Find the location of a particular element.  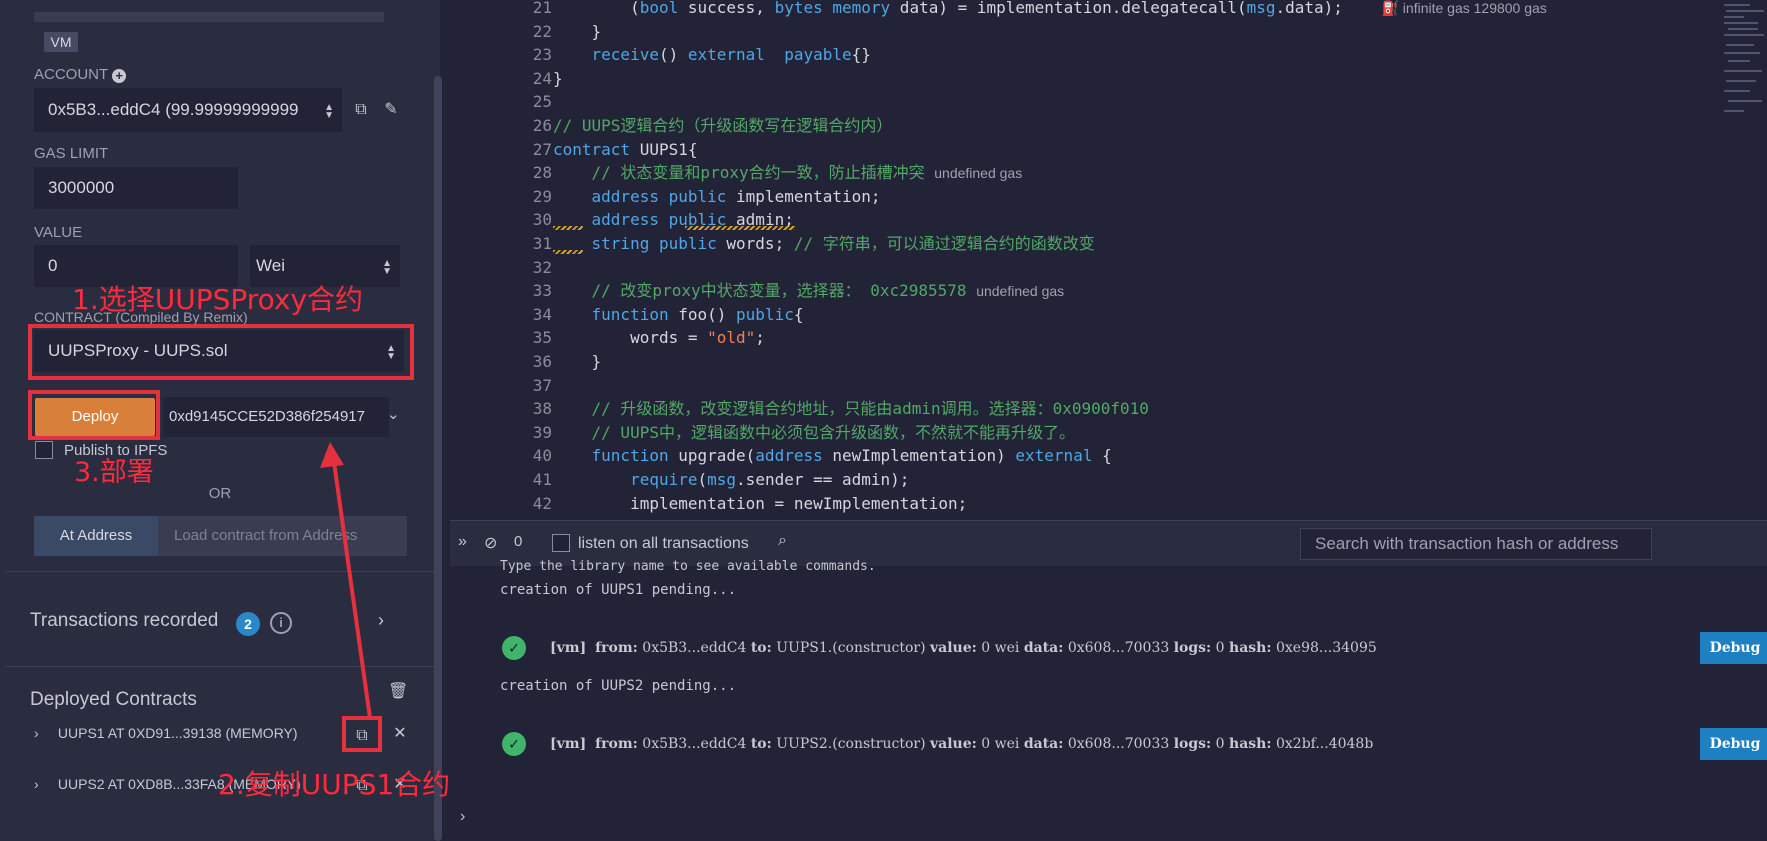

account-select: 0x5B3...eddC4 (99.99999999999 ▲ ▼ is located at coordinates (188, 110).